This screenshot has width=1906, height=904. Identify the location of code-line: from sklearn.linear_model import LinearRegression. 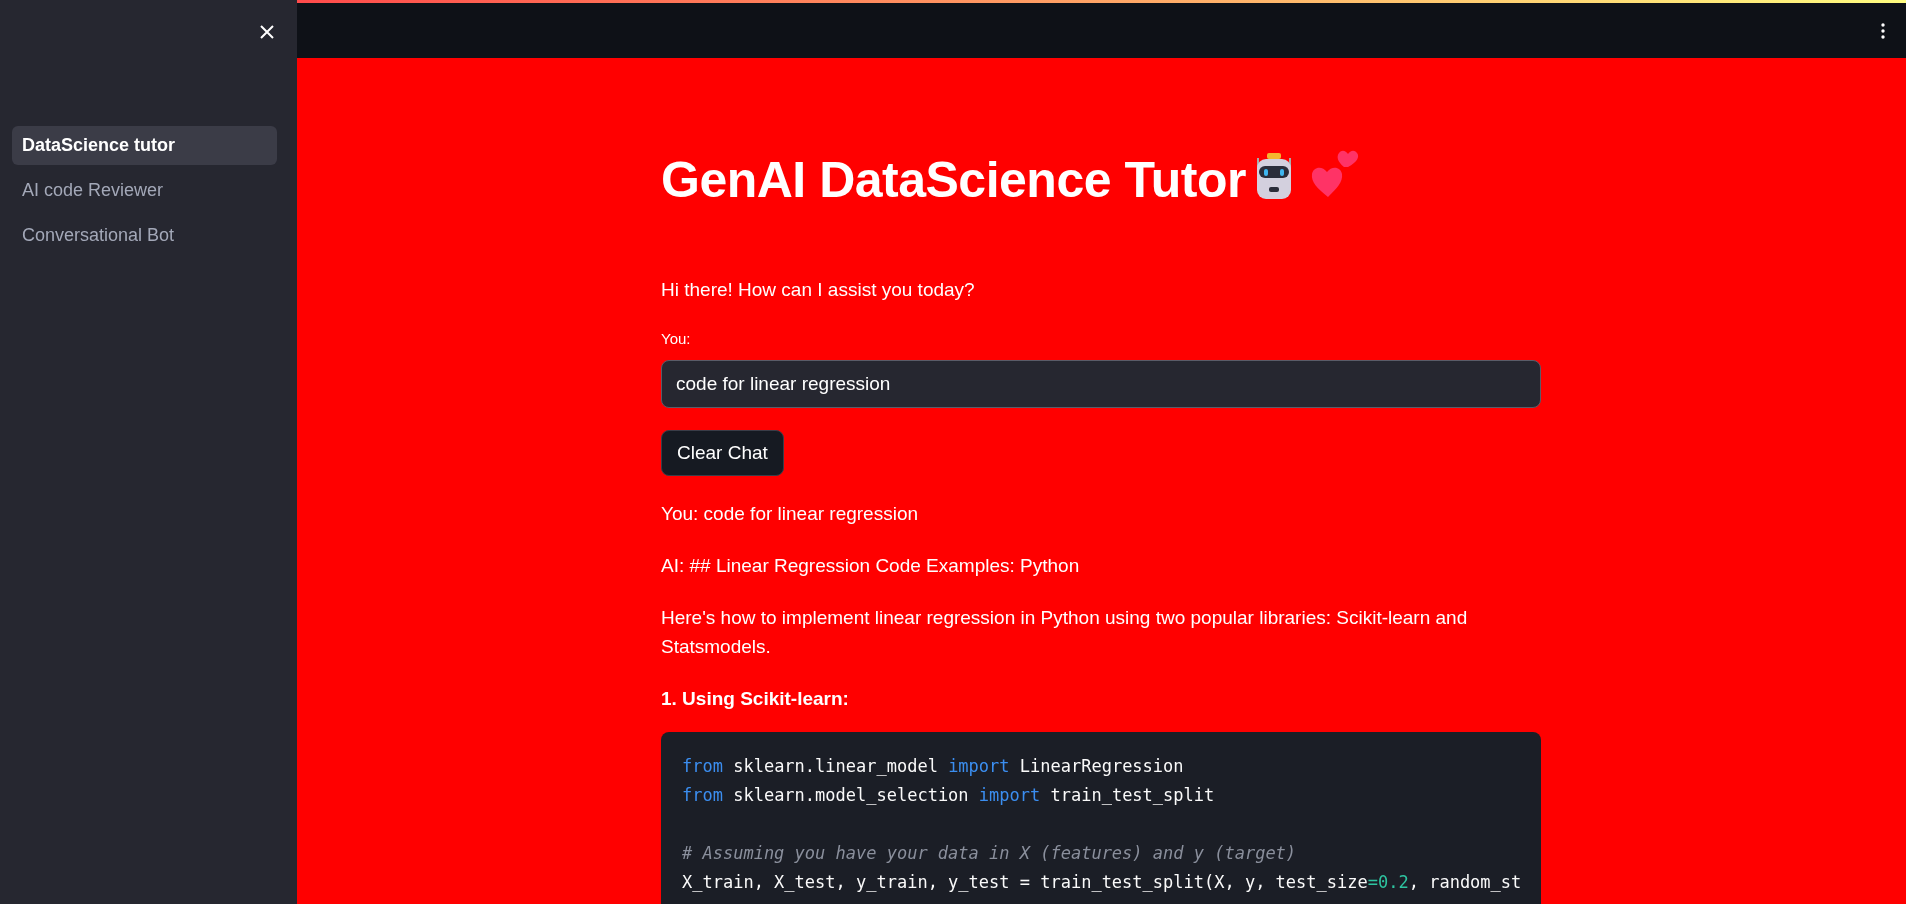
(933, 766).